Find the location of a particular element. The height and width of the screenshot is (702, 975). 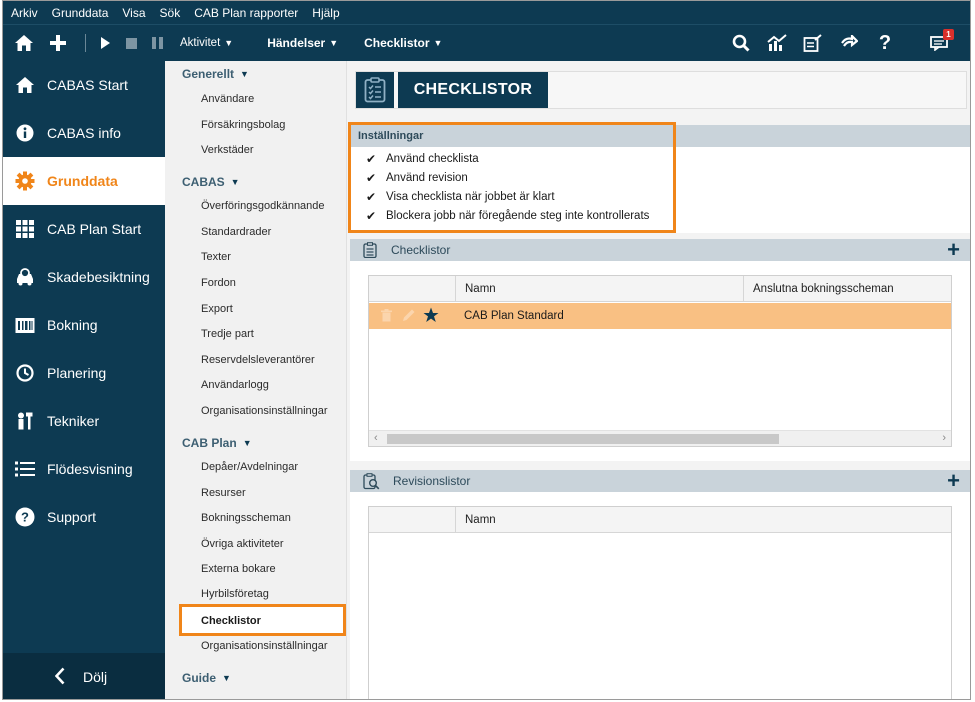

table-row: CAB Plan Standard is located at coordinates (660, 316).